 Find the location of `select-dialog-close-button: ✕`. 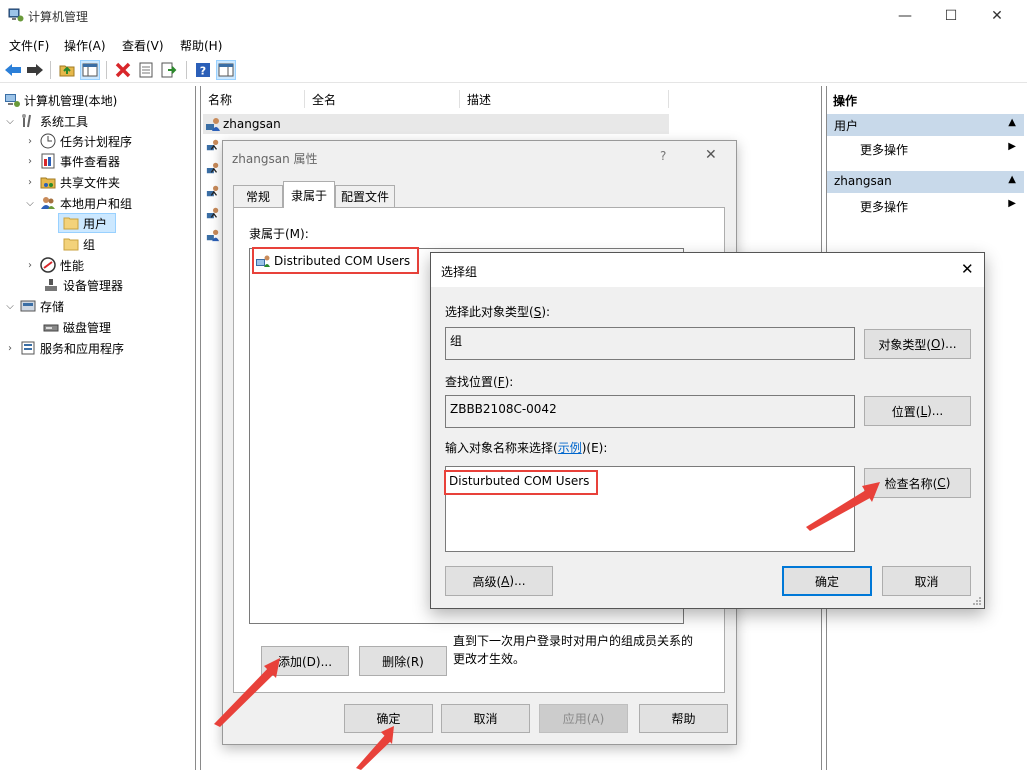

select-dialog-close-button: ✕ is located at coordinates (967, 269).